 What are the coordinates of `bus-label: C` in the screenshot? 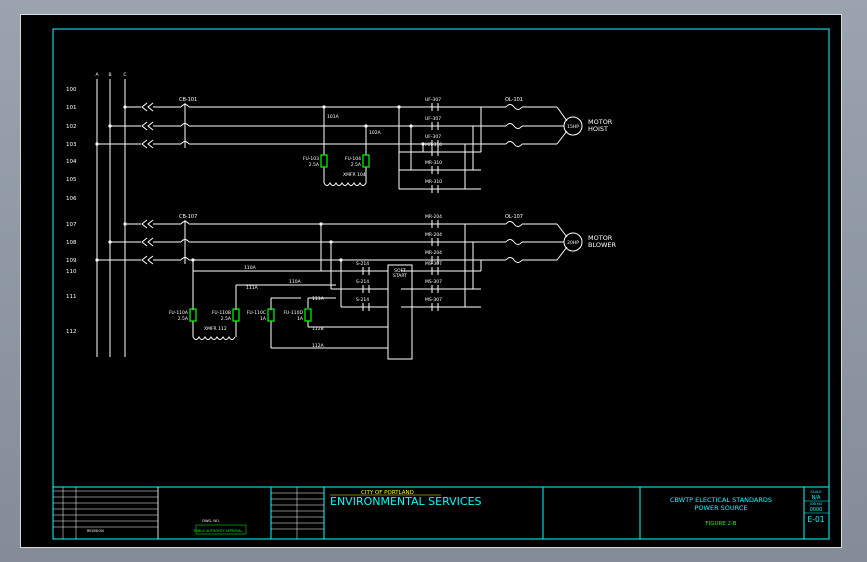 It's located at (124, 75).